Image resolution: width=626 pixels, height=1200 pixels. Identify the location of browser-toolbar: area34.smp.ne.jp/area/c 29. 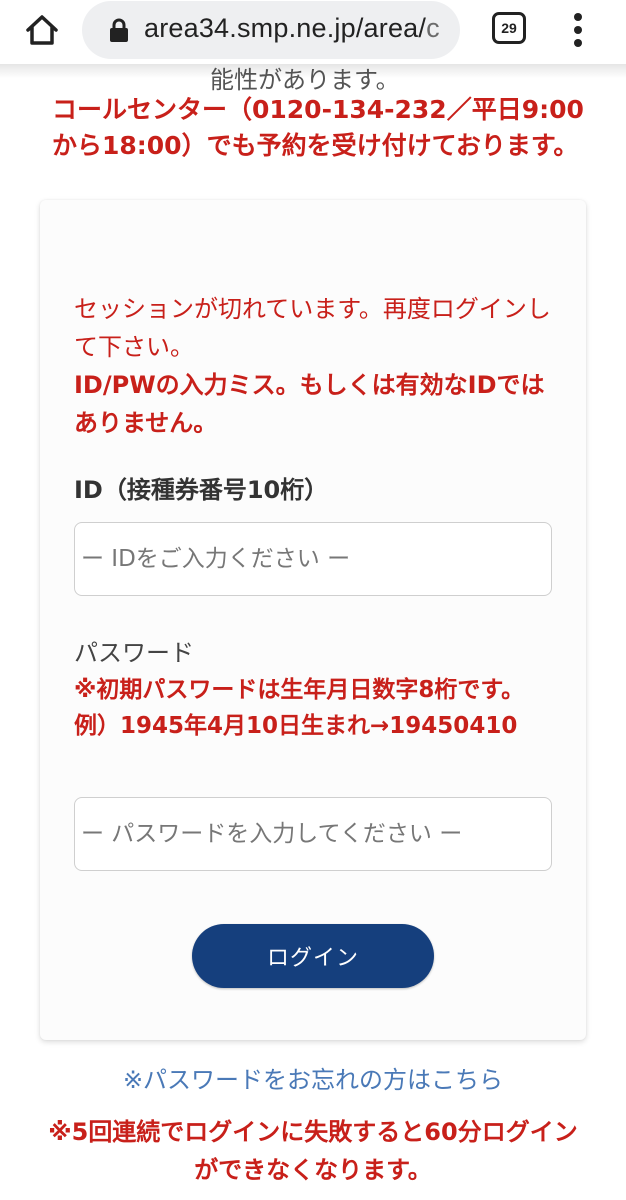
(313, 32).